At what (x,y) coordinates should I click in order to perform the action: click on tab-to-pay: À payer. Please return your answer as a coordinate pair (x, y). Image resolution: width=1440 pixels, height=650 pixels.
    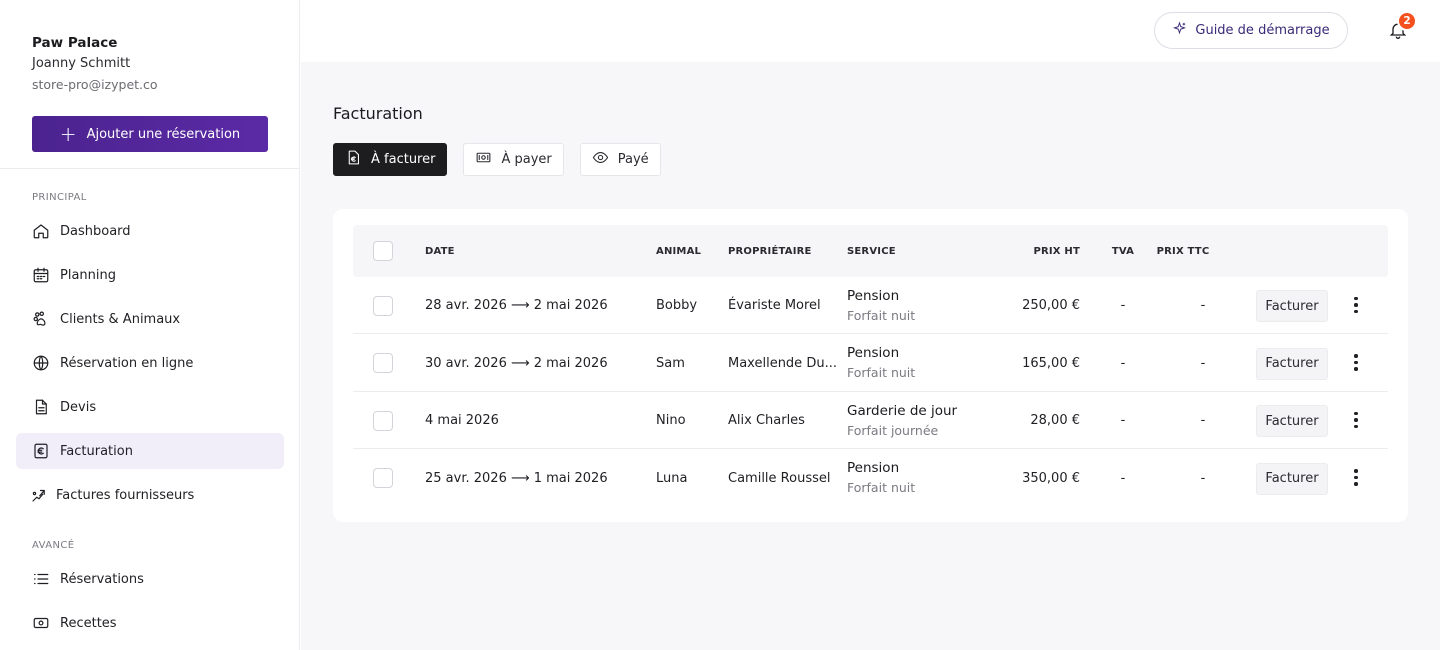
    Looking at the image, I should click on (513, 159).